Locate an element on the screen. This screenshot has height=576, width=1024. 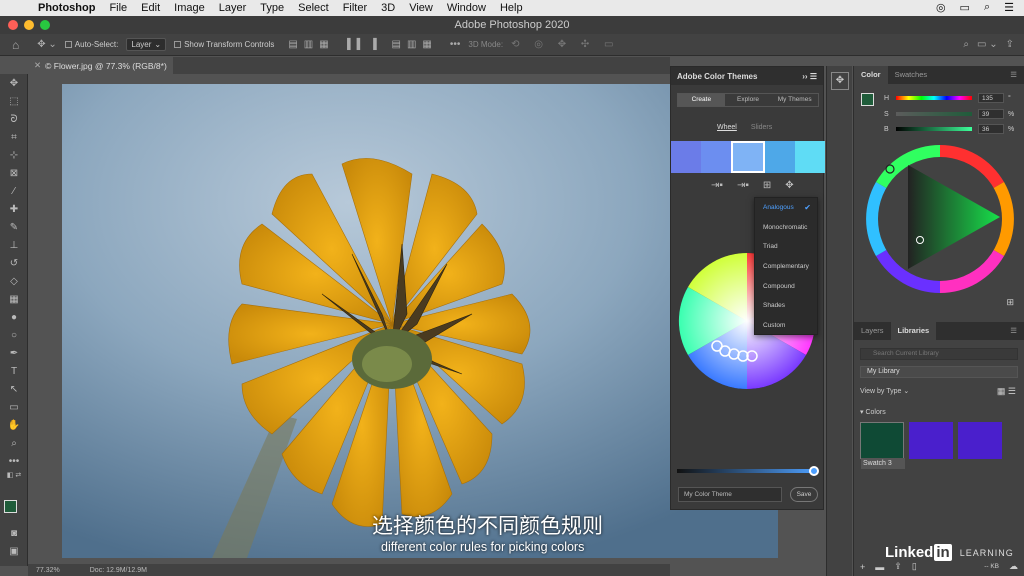
colors-section-header: ▾ Colors is located at coordinates (873, 412).